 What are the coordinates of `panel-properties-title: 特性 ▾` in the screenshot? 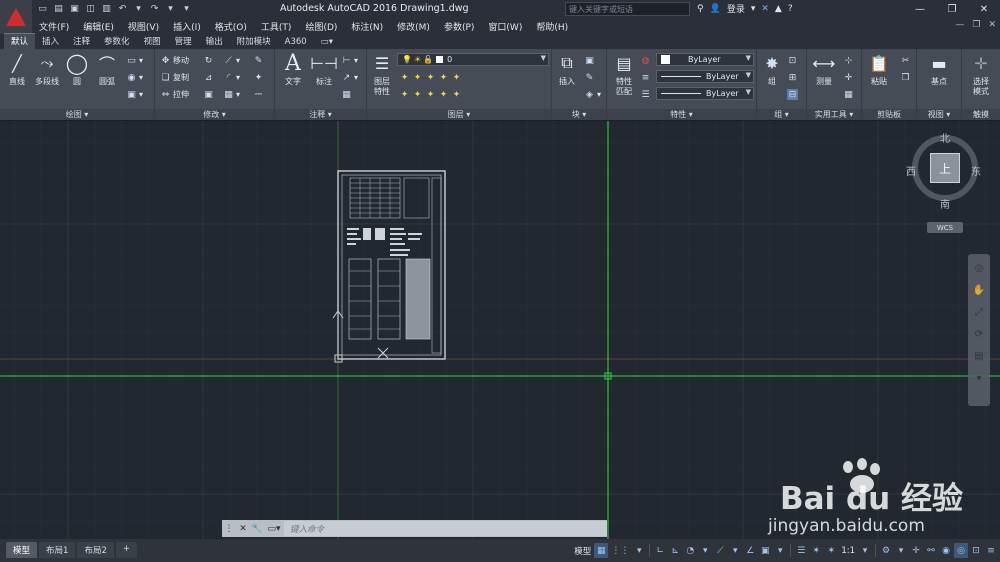 It's located at (681, 114).